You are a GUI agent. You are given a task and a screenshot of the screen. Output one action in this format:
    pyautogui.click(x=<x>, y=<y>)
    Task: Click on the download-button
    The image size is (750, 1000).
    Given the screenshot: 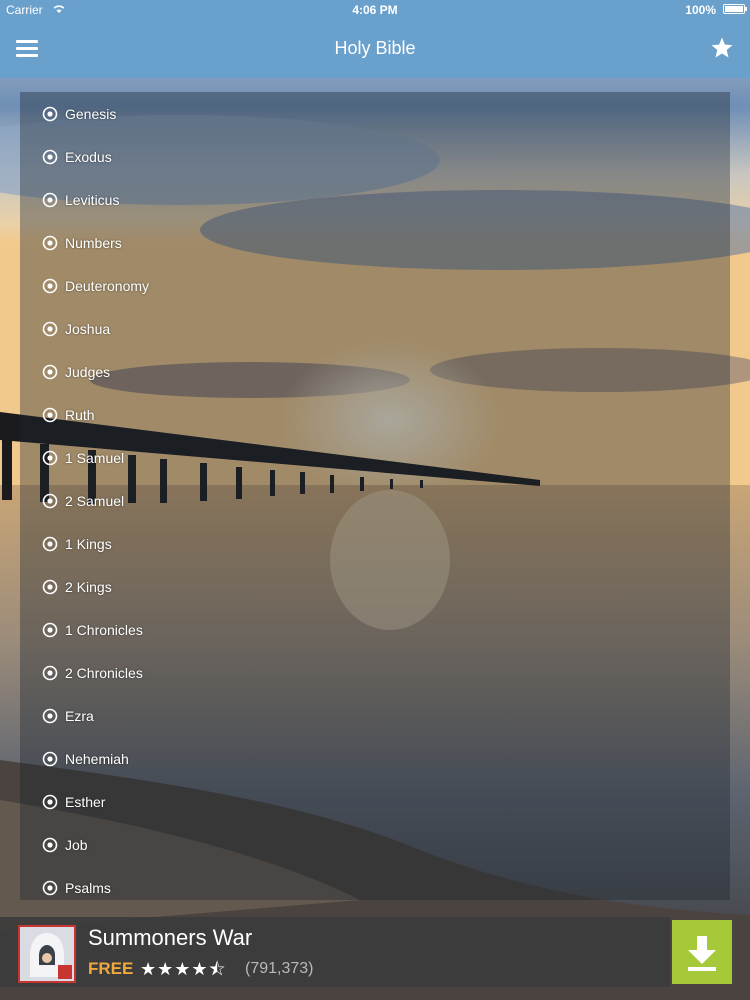 What is the action you would take?
    pyautogui.click(x=702, y=952)
    